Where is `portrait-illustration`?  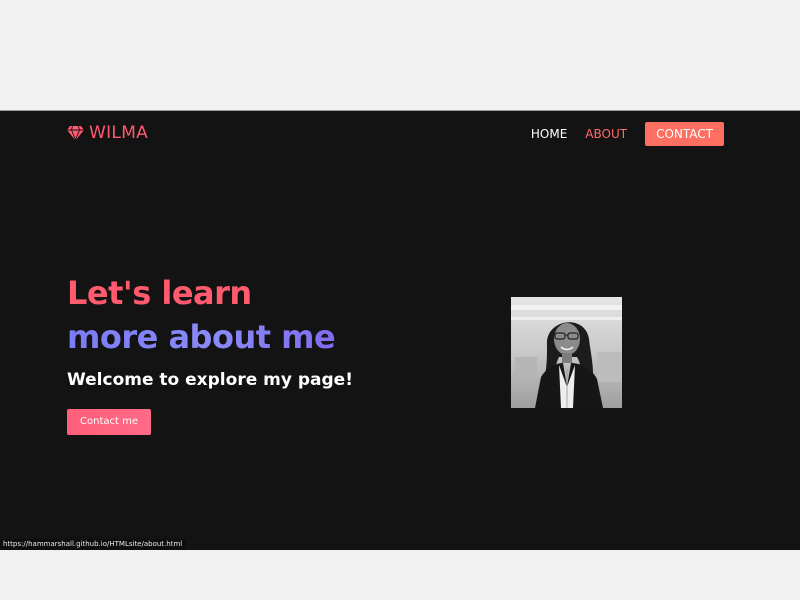
portrait-illustration is located at coordinates (566, 352).